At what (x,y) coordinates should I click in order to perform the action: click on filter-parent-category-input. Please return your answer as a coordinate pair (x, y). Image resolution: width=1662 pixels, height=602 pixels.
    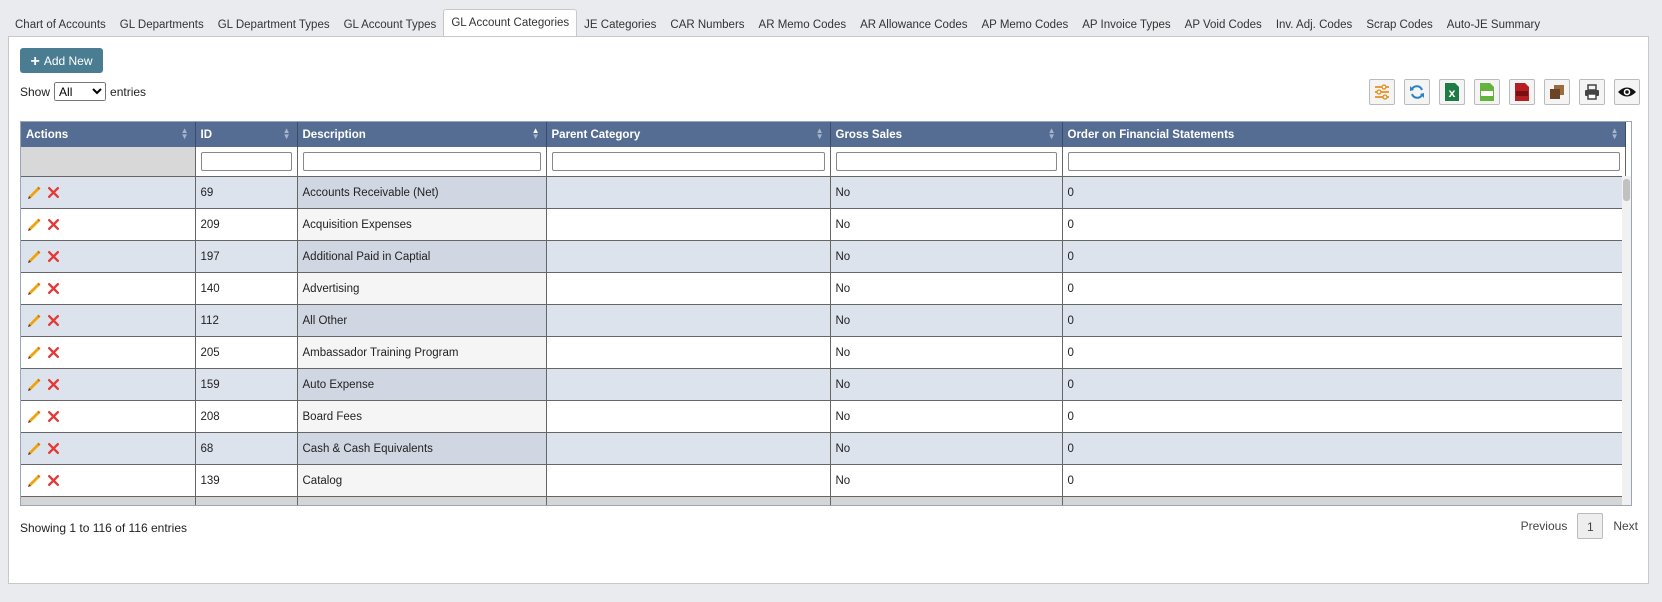
    Looking at the image, I should click on (688, 161).